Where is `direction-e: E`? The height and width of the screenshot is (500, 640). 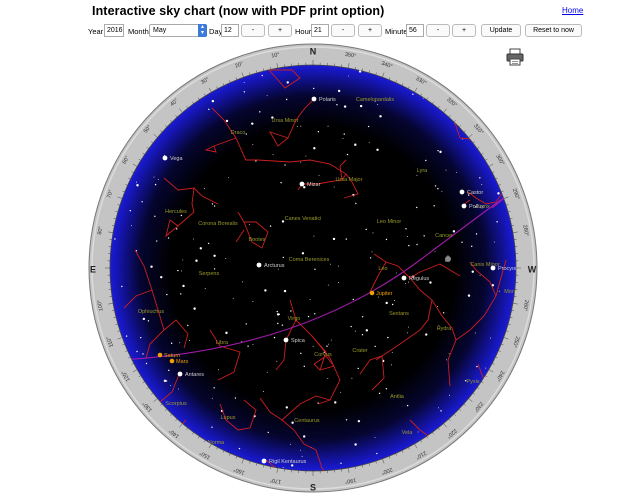 direction-e: E is located at coordinates (93, 269).